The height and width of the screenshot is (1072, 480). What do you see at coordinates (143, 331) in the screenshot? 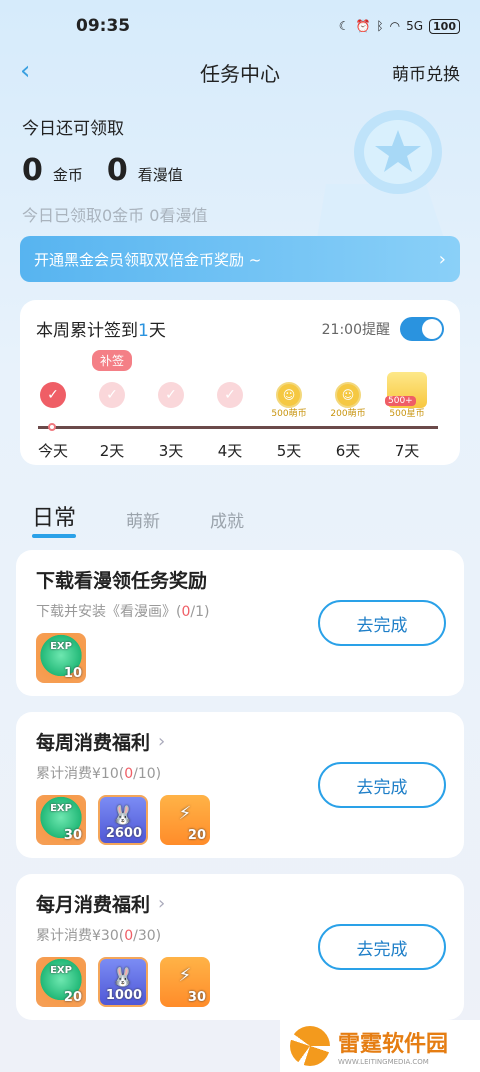
I see `checkin-count: 1` at bounding box center [143, 331].